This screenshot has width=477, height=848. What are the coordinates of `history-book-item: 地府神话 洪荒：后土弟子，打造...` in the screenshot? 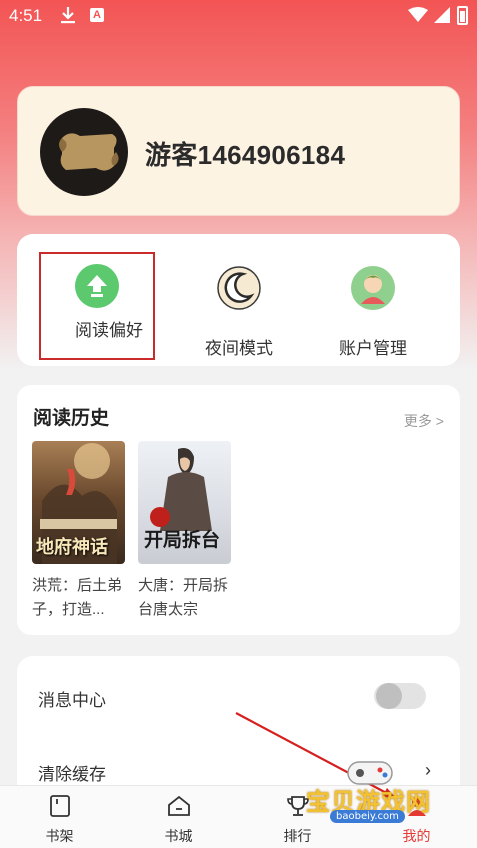 It's located at (78, 531).